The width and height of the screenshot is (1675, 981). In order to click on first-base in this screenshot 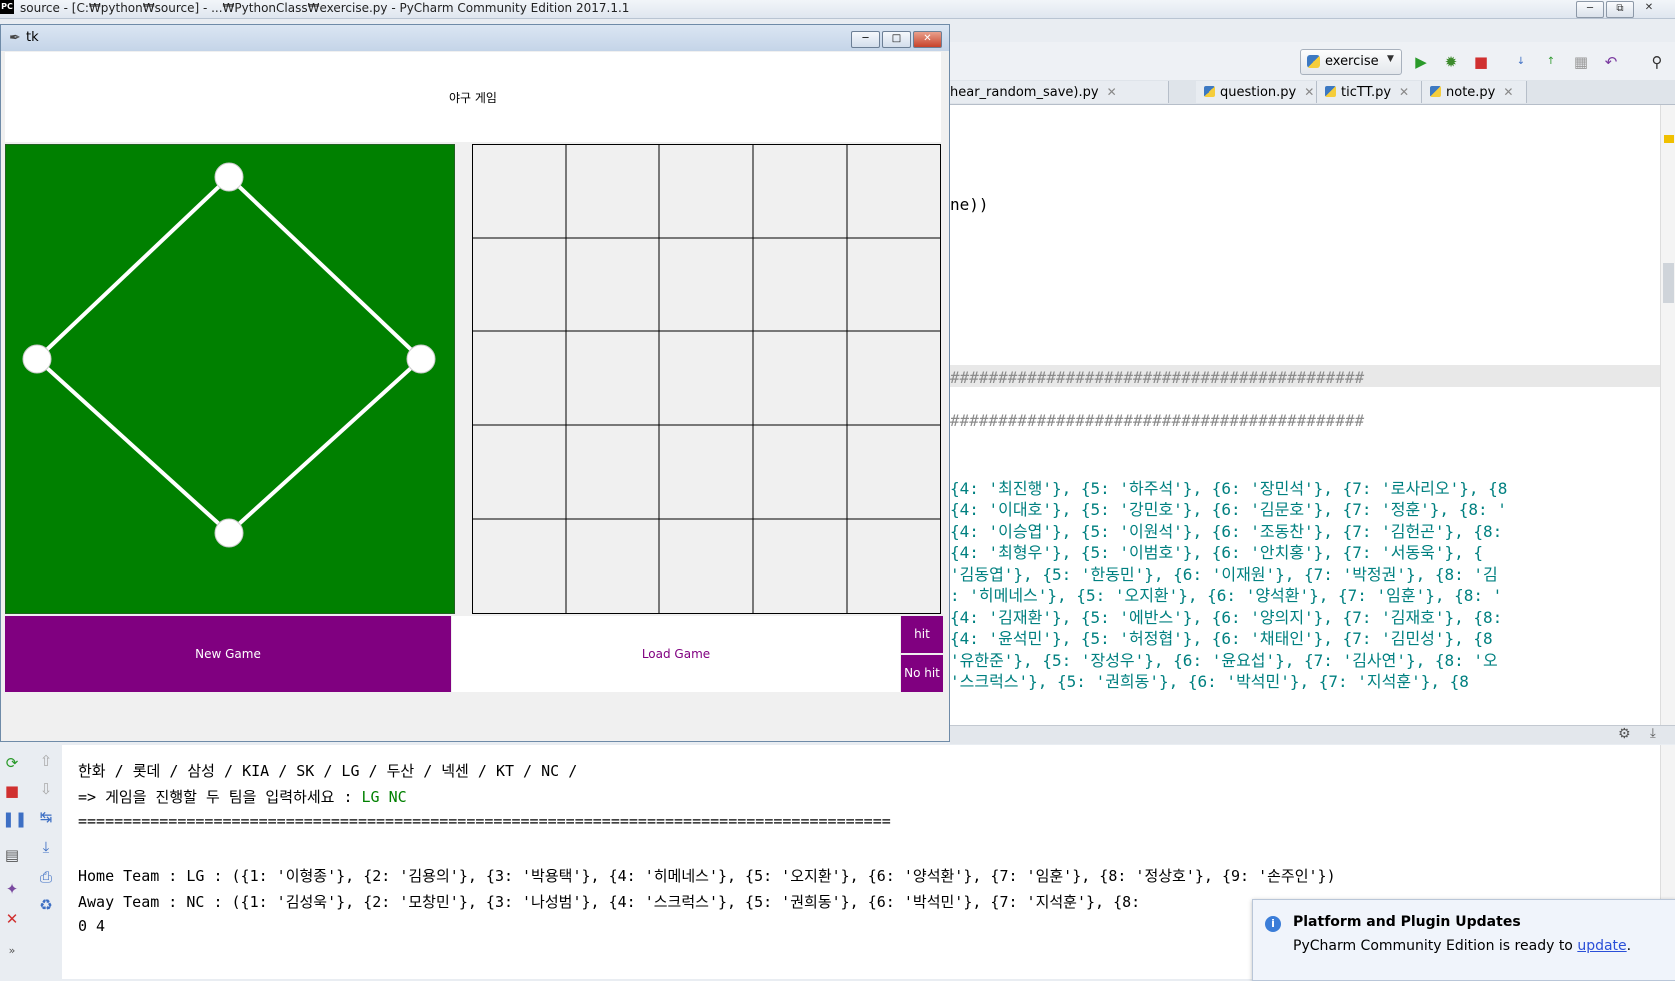, I will do `click(421, 359)`.